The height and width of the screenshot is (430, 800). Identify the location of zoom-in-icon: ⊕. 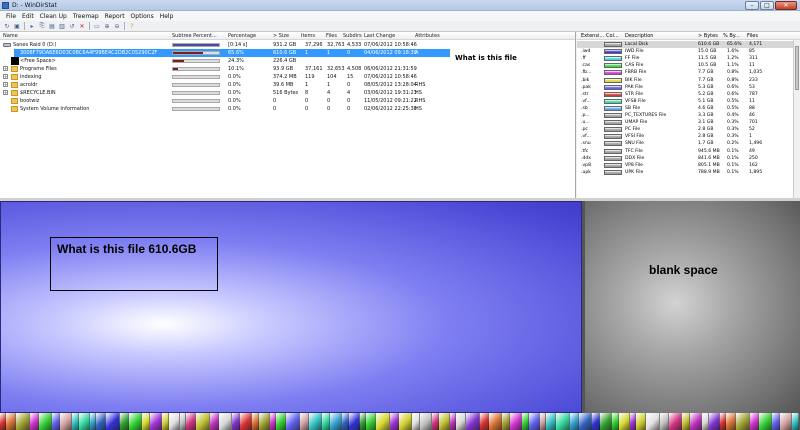
(107, 26).